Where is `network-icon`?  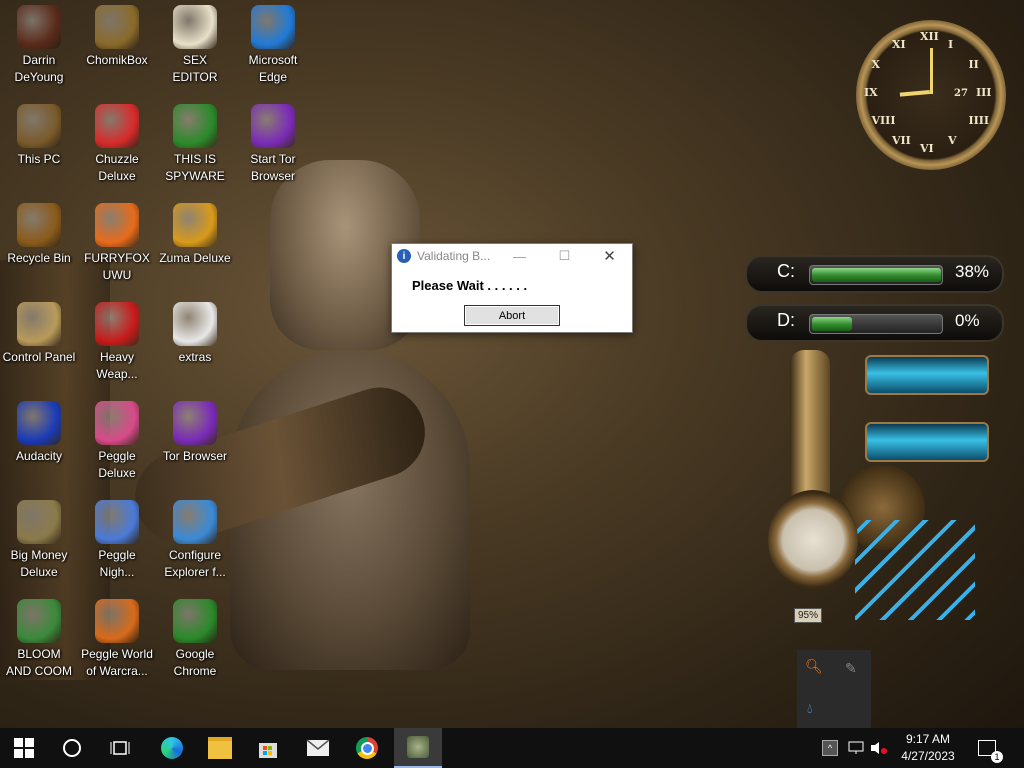 network-icon is located at coordinates (856, 747).